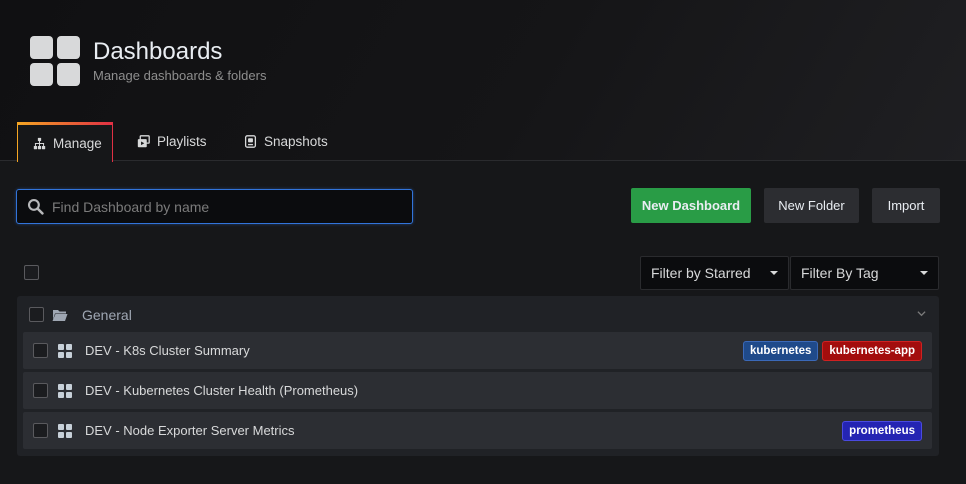 The image size is (966, 484). Describe the element at coordinates (781, 351) in the screenshot. I see `tag-badge: kubernetes` at that location.